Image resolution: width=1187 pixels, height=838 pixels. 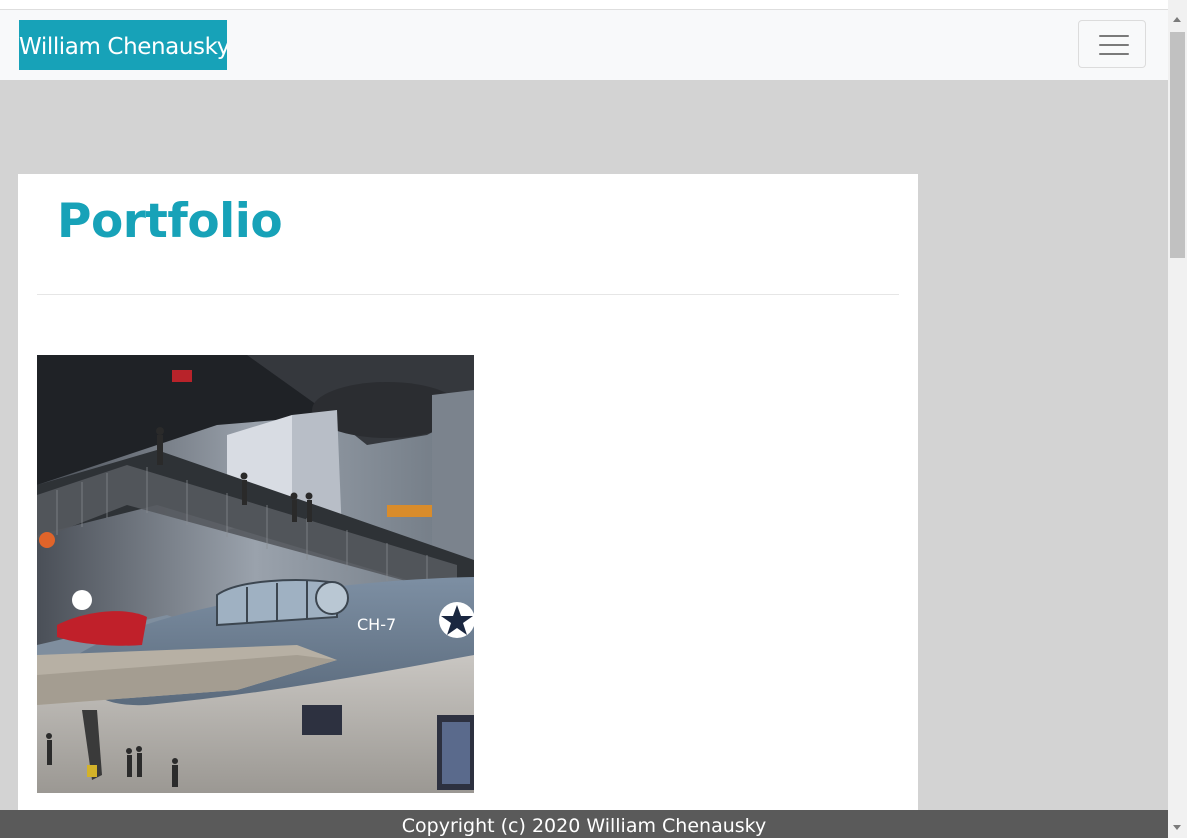 I want to click on window-top-edge, so click(x=584, y=5).